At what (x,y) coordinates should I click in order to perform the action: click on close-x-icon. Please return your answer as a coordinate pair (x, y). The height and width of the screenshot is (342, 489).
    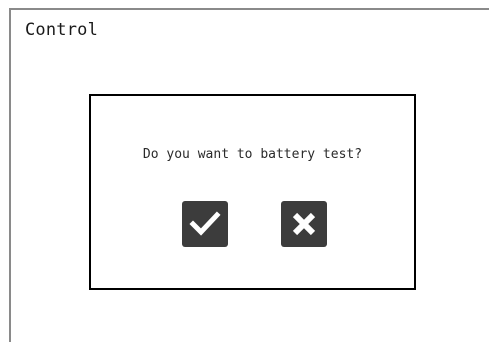
    Looking at the image, I should click on (304, 224).